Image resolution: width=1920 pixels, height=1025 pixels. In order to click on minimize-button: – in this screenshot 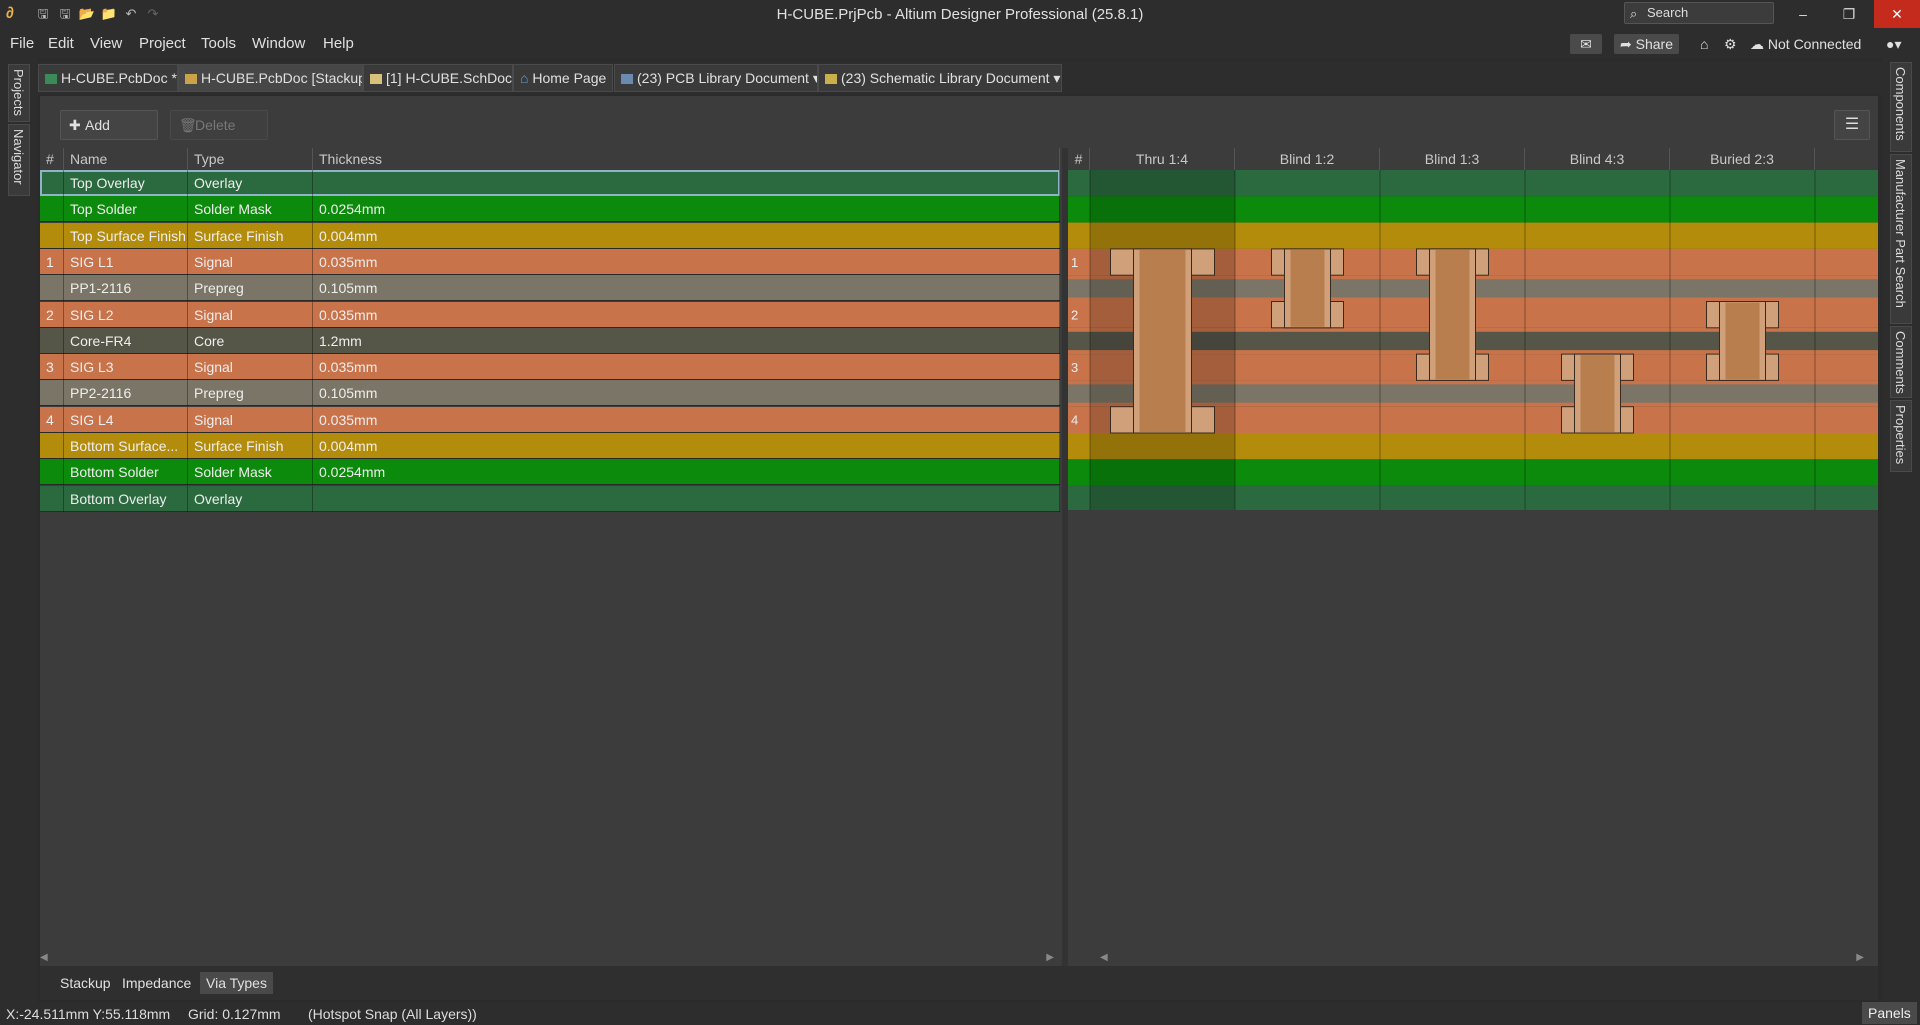, I will do `click(1803, 14)`.